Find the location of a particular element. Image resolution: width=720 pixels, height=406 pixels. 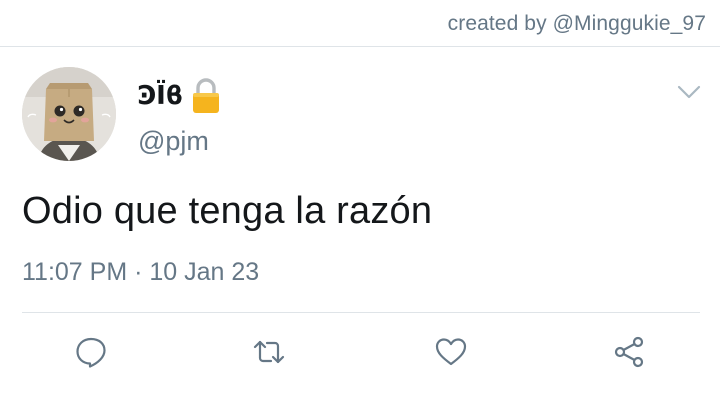

credit-caption: created by @Minggukie_97 is located at coordinates (576, 23).